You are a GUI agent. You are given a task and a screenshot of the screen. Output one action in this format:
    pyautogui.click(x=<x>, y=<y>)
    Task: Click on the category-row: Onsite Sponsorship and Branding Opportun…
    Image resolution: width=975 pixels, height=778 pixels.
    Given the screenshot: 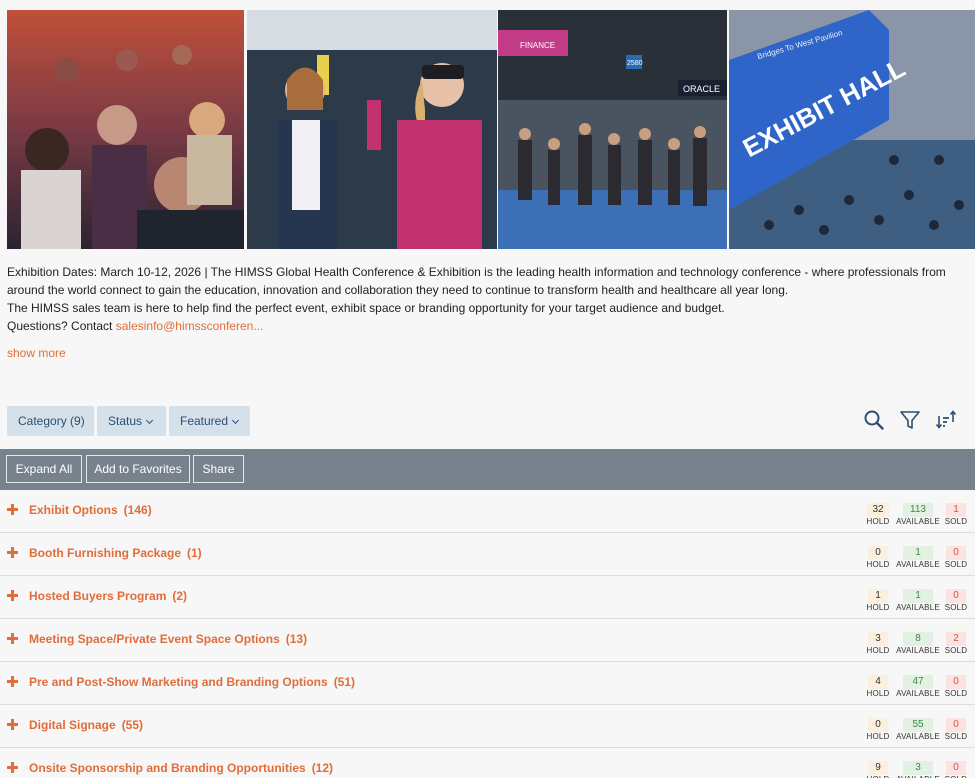 What is the action you would take?
    pyautogui.click(x=487, y=763)
    